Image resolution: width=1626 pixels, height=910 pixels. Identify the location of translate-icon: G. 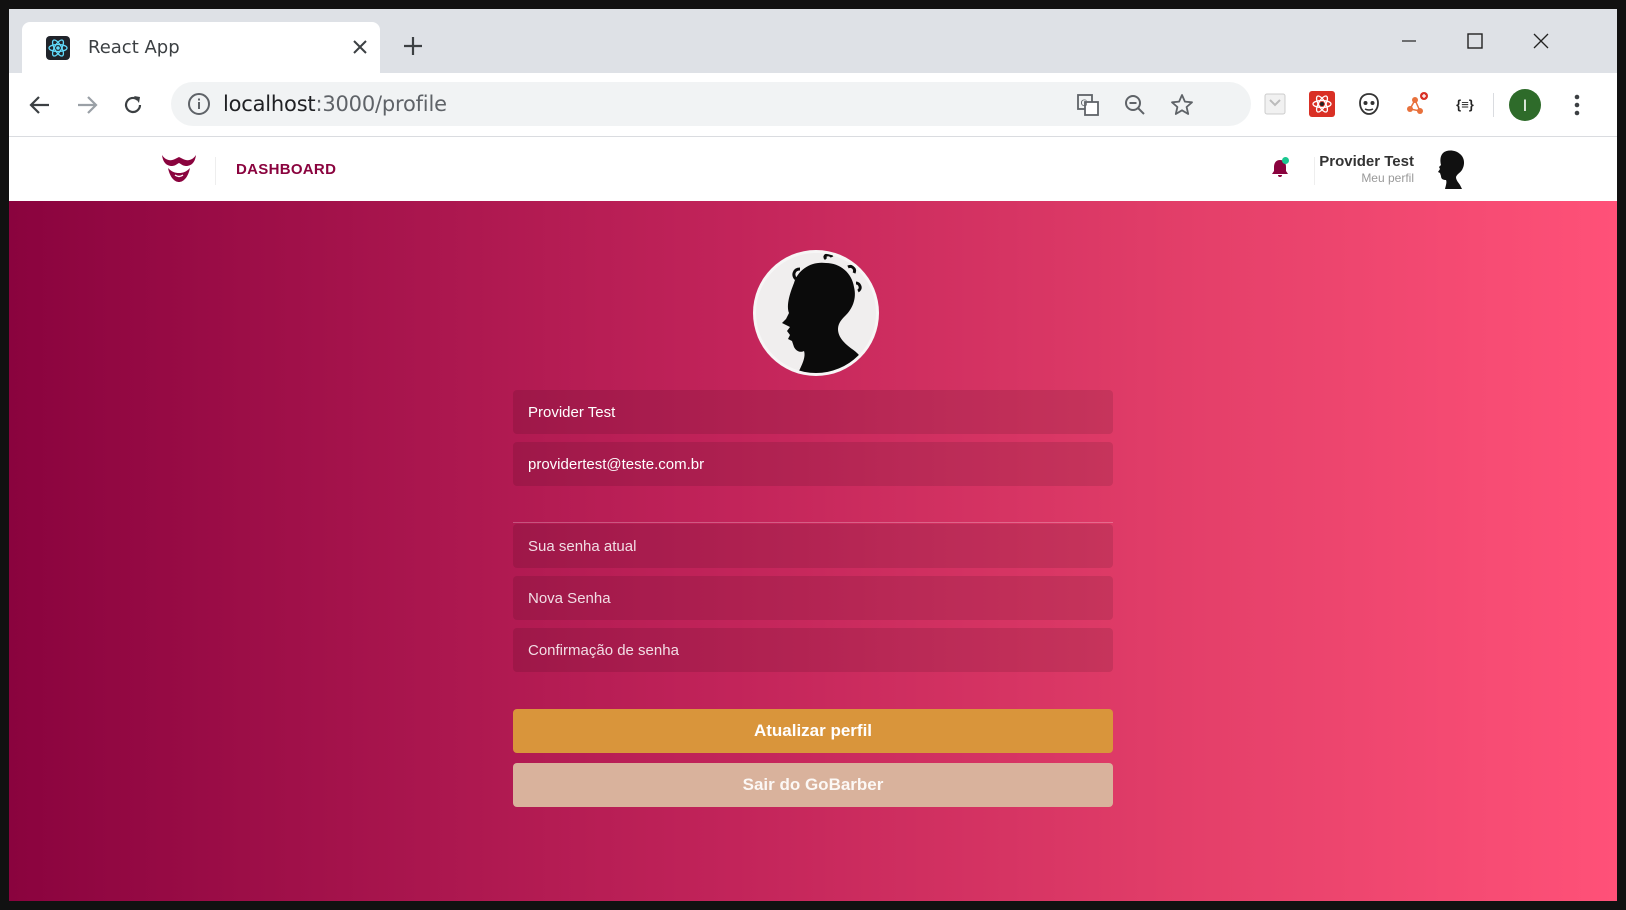
(1088, 105).